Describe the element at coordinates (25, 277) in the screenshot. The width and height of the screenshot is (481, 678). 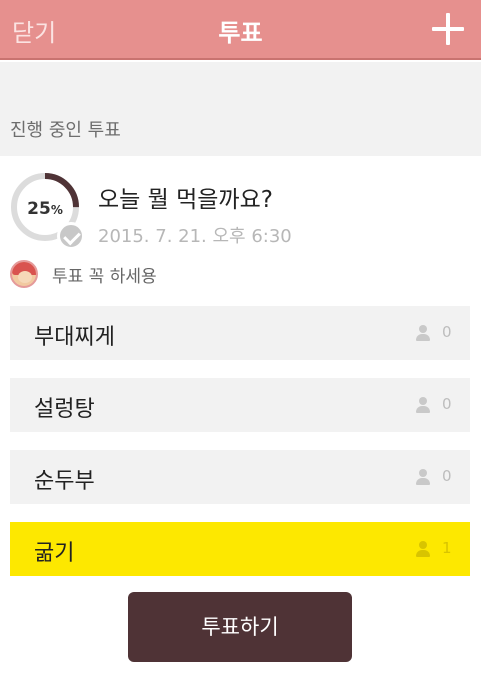
I see `avatar-face` at that location.